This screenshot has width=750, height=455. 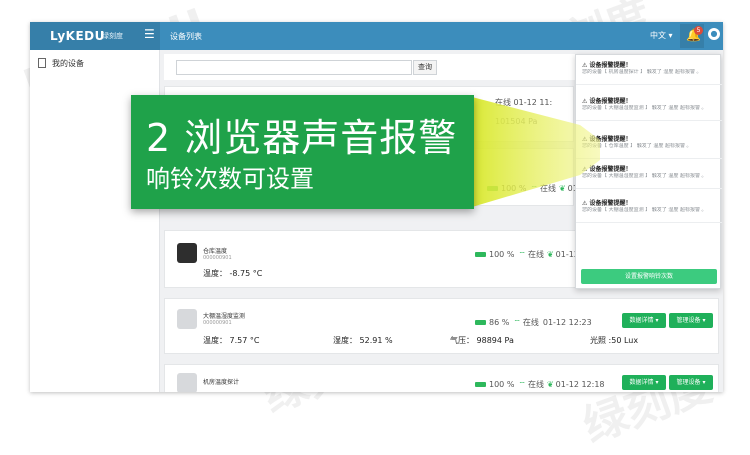 I want to click on feature-banner: 2 浏览器声音报警 响铃次数可设置, so click(x=302, y=152).